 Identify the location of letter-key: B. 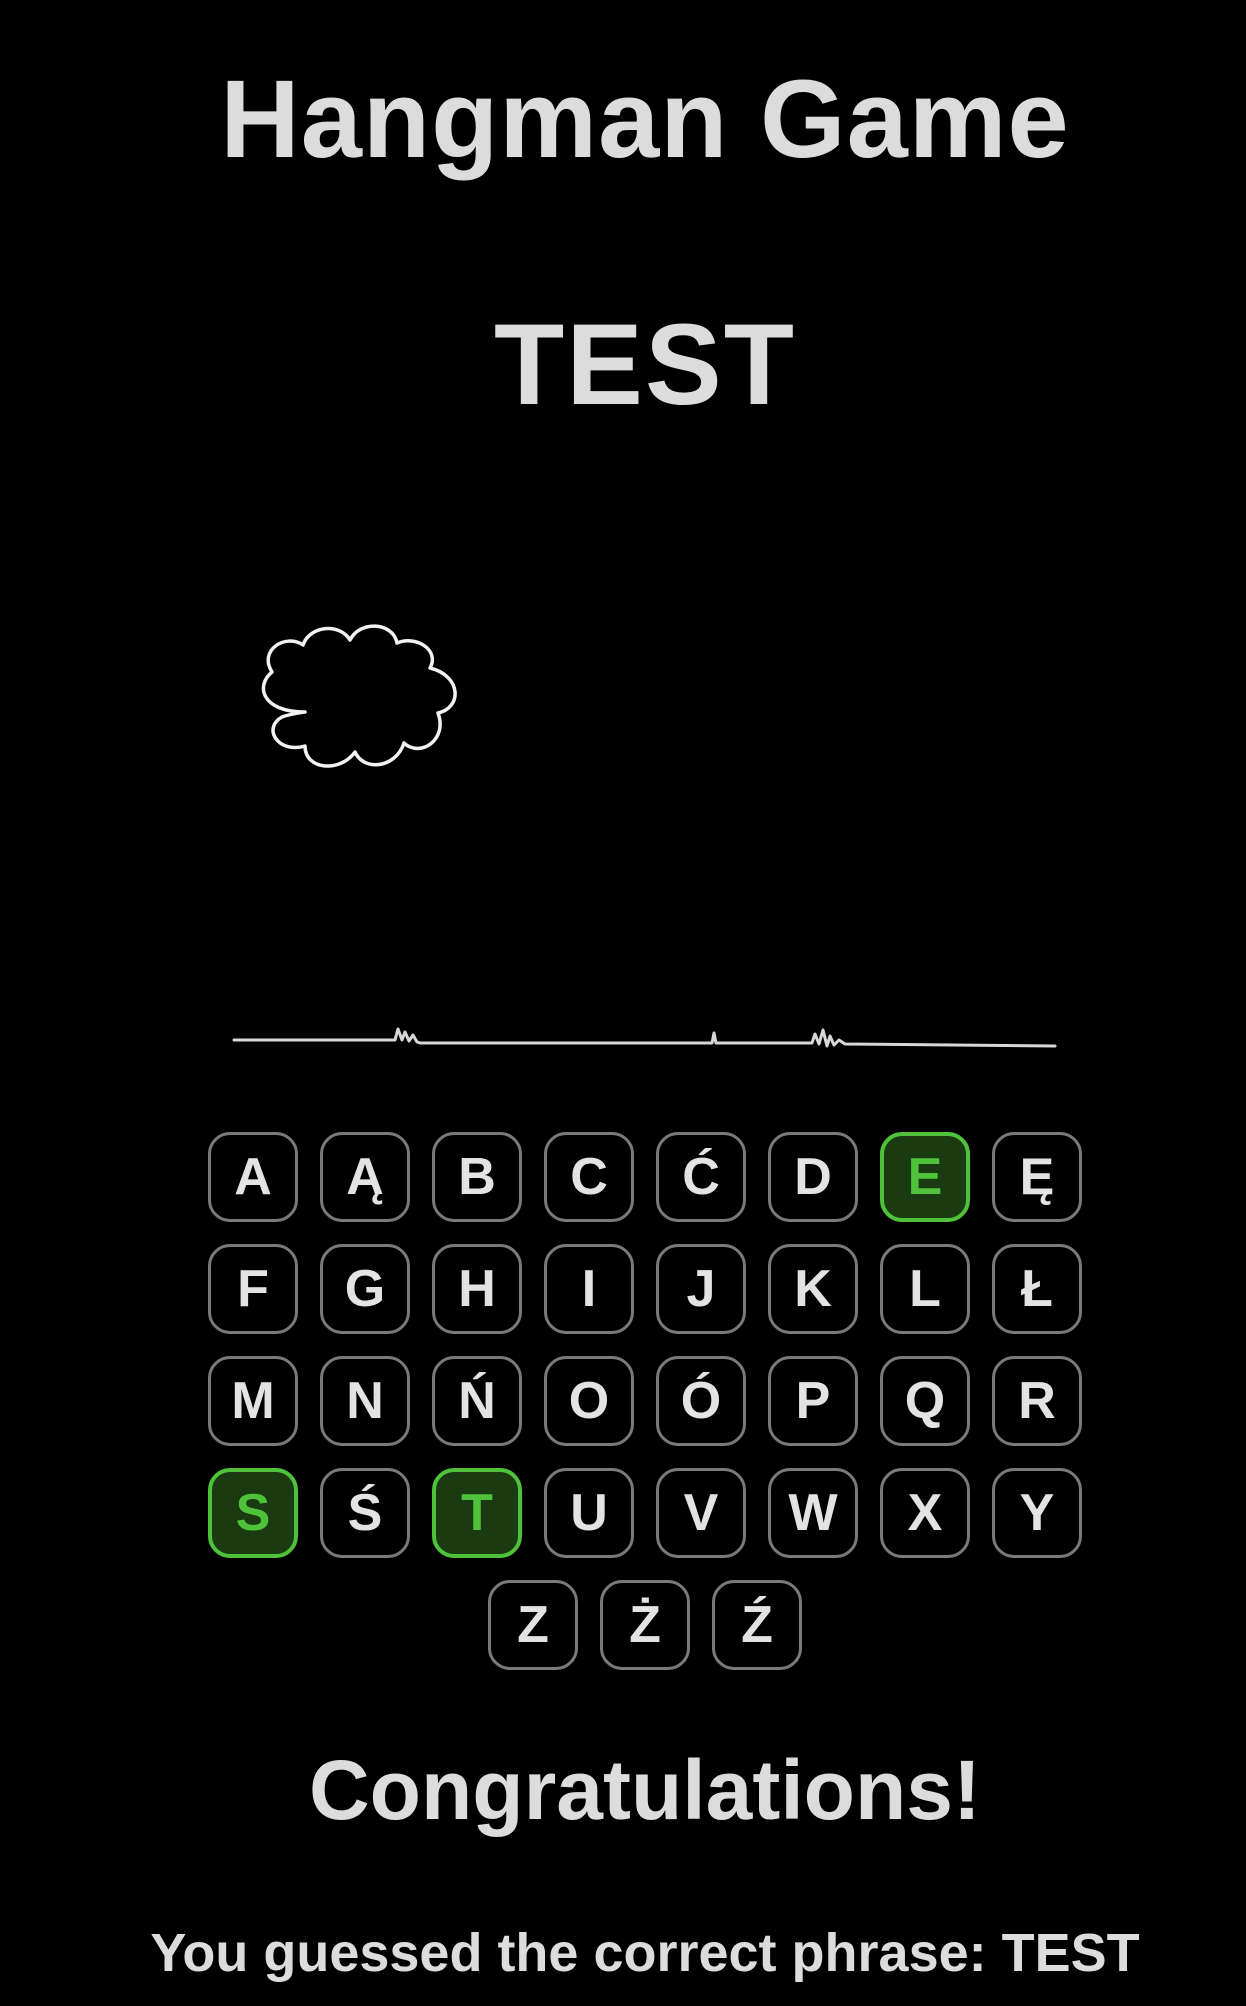
(477, 1177).